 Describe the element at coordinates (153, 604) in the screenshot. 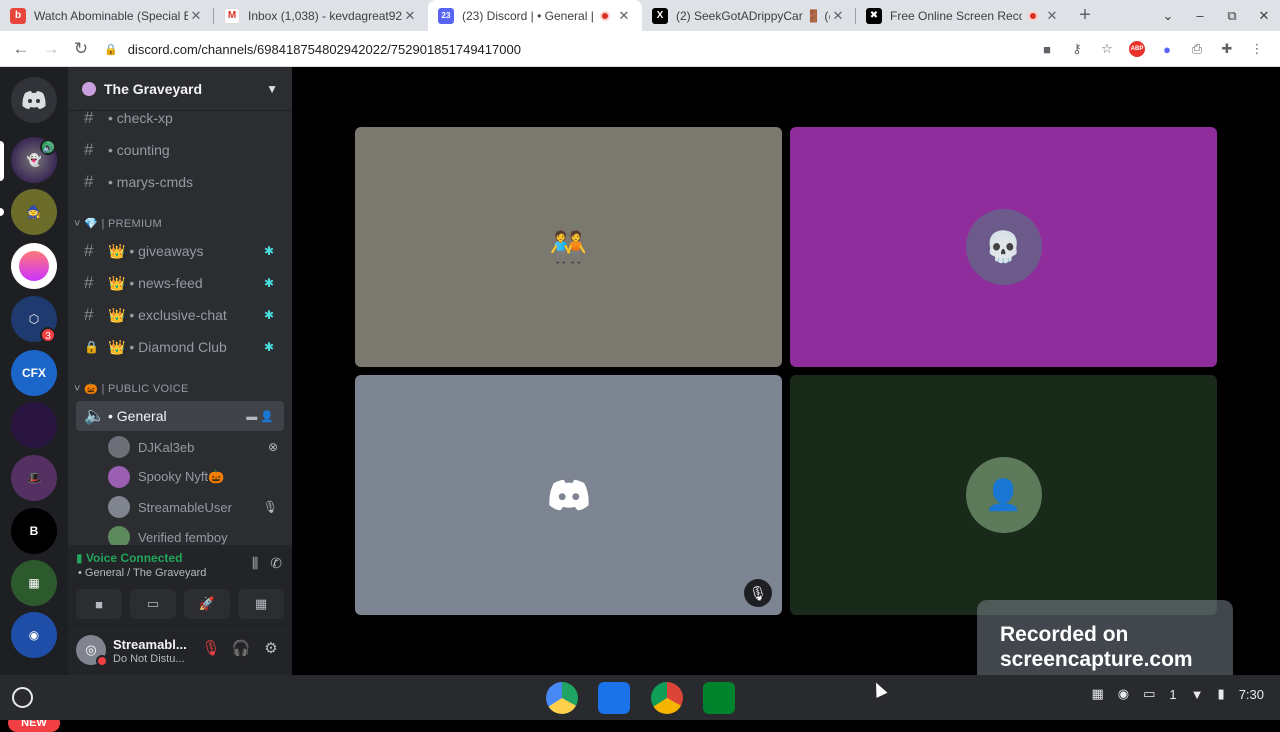

I see `screen-share-button: ▭` at that location.